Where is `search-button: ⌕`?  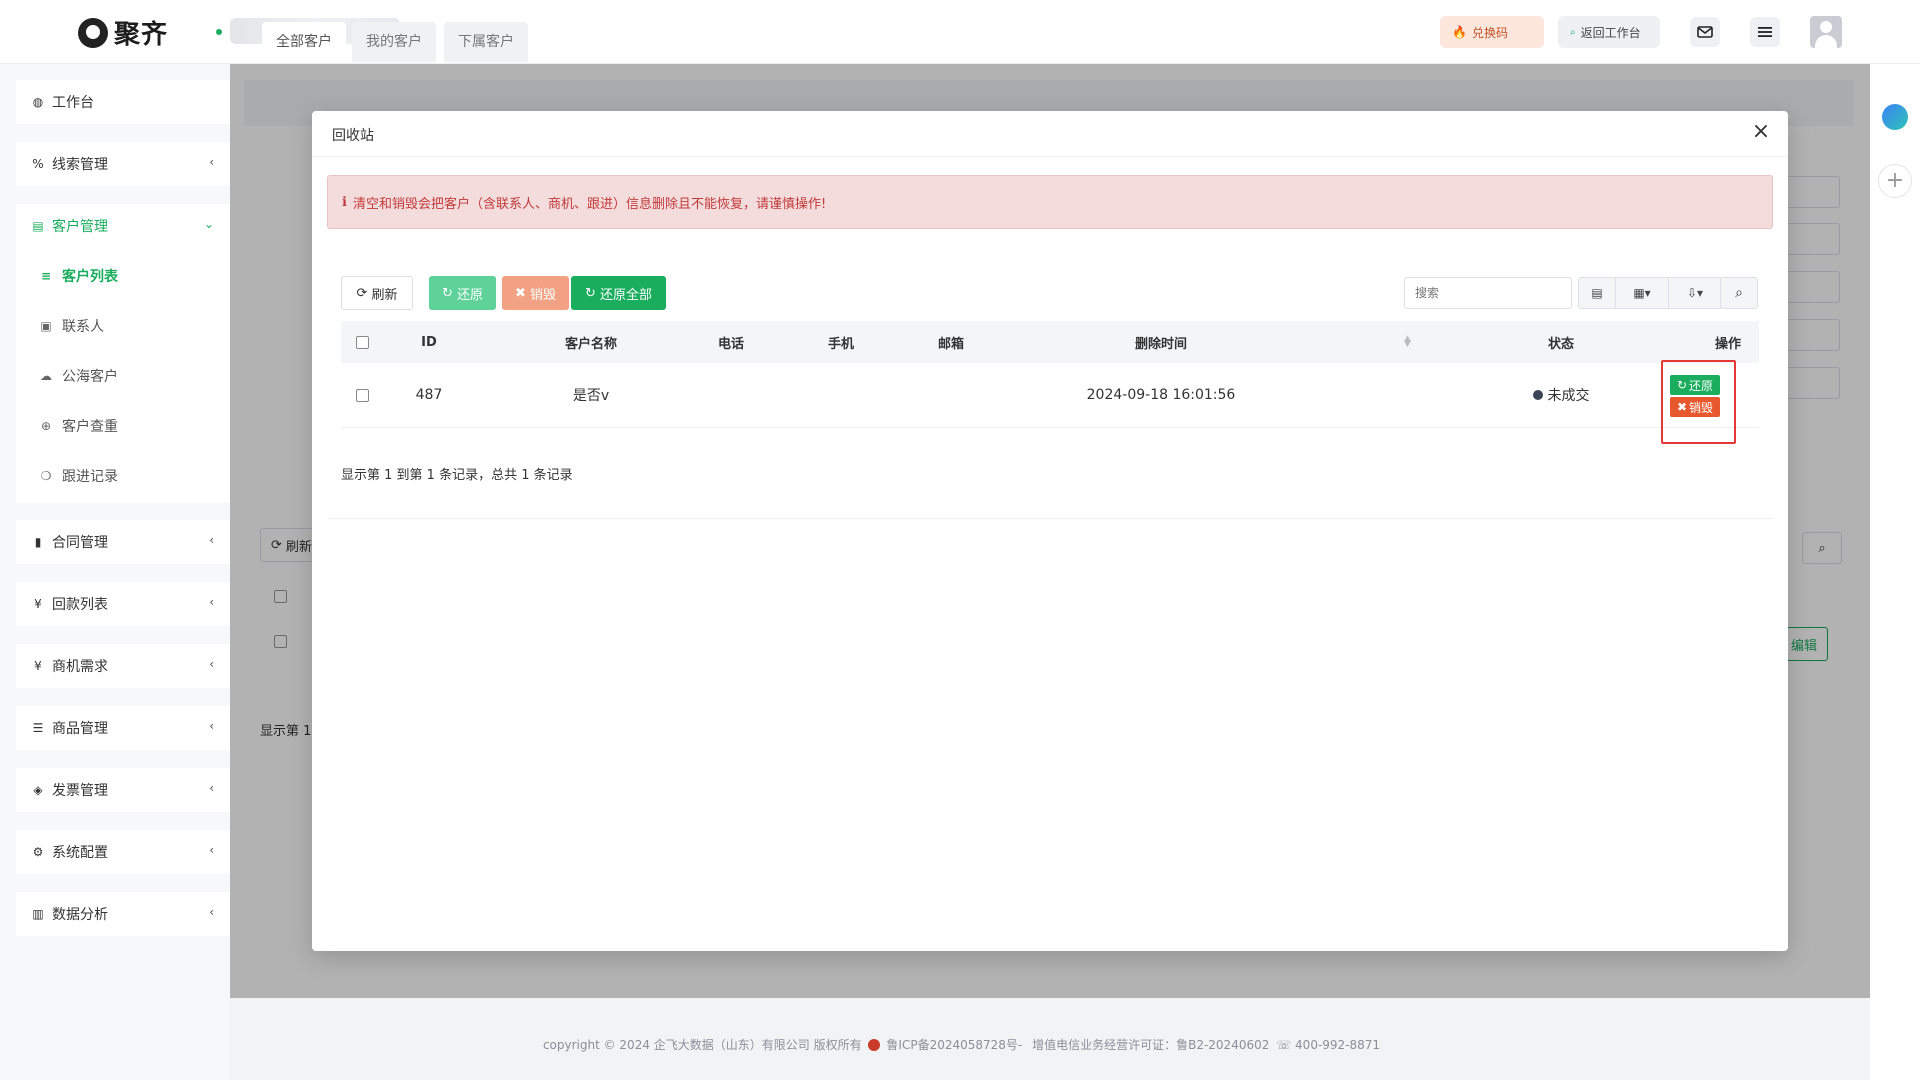
search-button: ⌕ is located at coordinates (1739, 293).